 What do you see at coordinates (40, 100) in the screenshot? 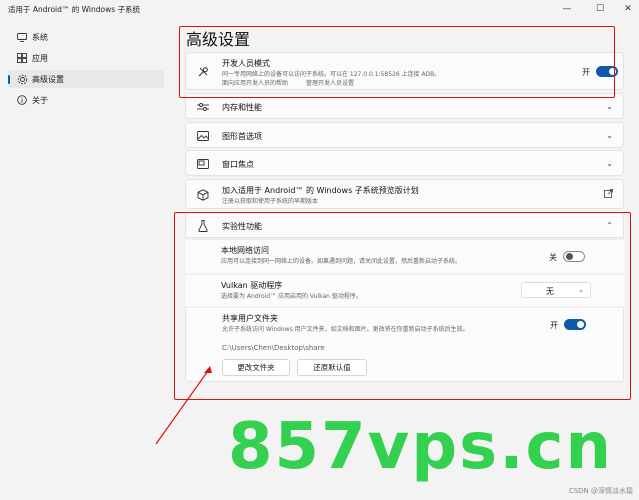
I see `sidebar-item-label: 关于` at bounding box center [40, 100].